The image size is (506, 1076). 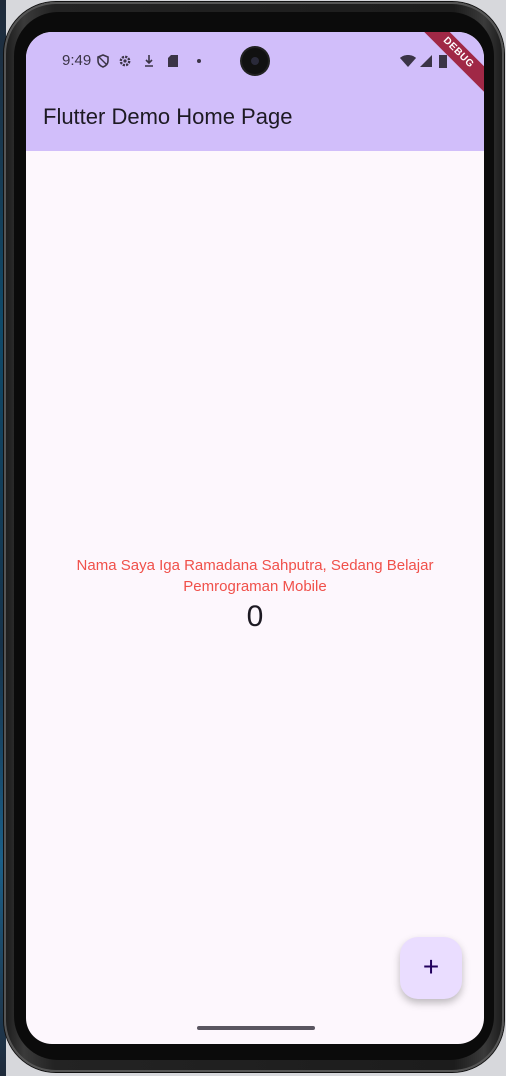 I want to click on app-bar: 9:49 DEBUG Flutter Demo Home Page, so click(x=255, y=91).